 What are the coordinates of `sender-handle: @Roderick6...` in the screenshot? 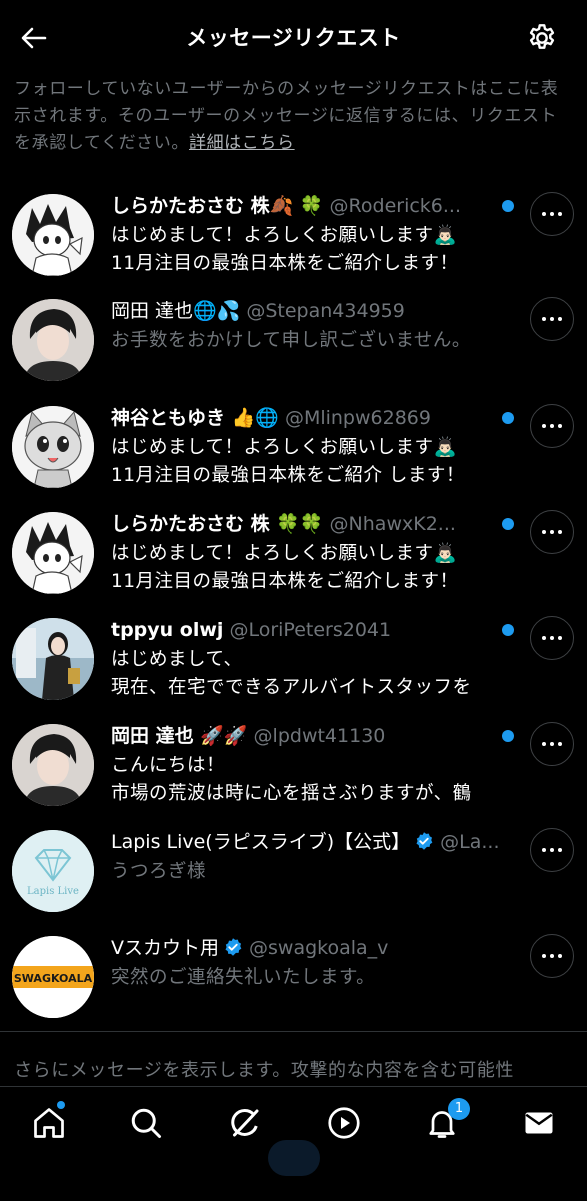 It's located at (395, 206).